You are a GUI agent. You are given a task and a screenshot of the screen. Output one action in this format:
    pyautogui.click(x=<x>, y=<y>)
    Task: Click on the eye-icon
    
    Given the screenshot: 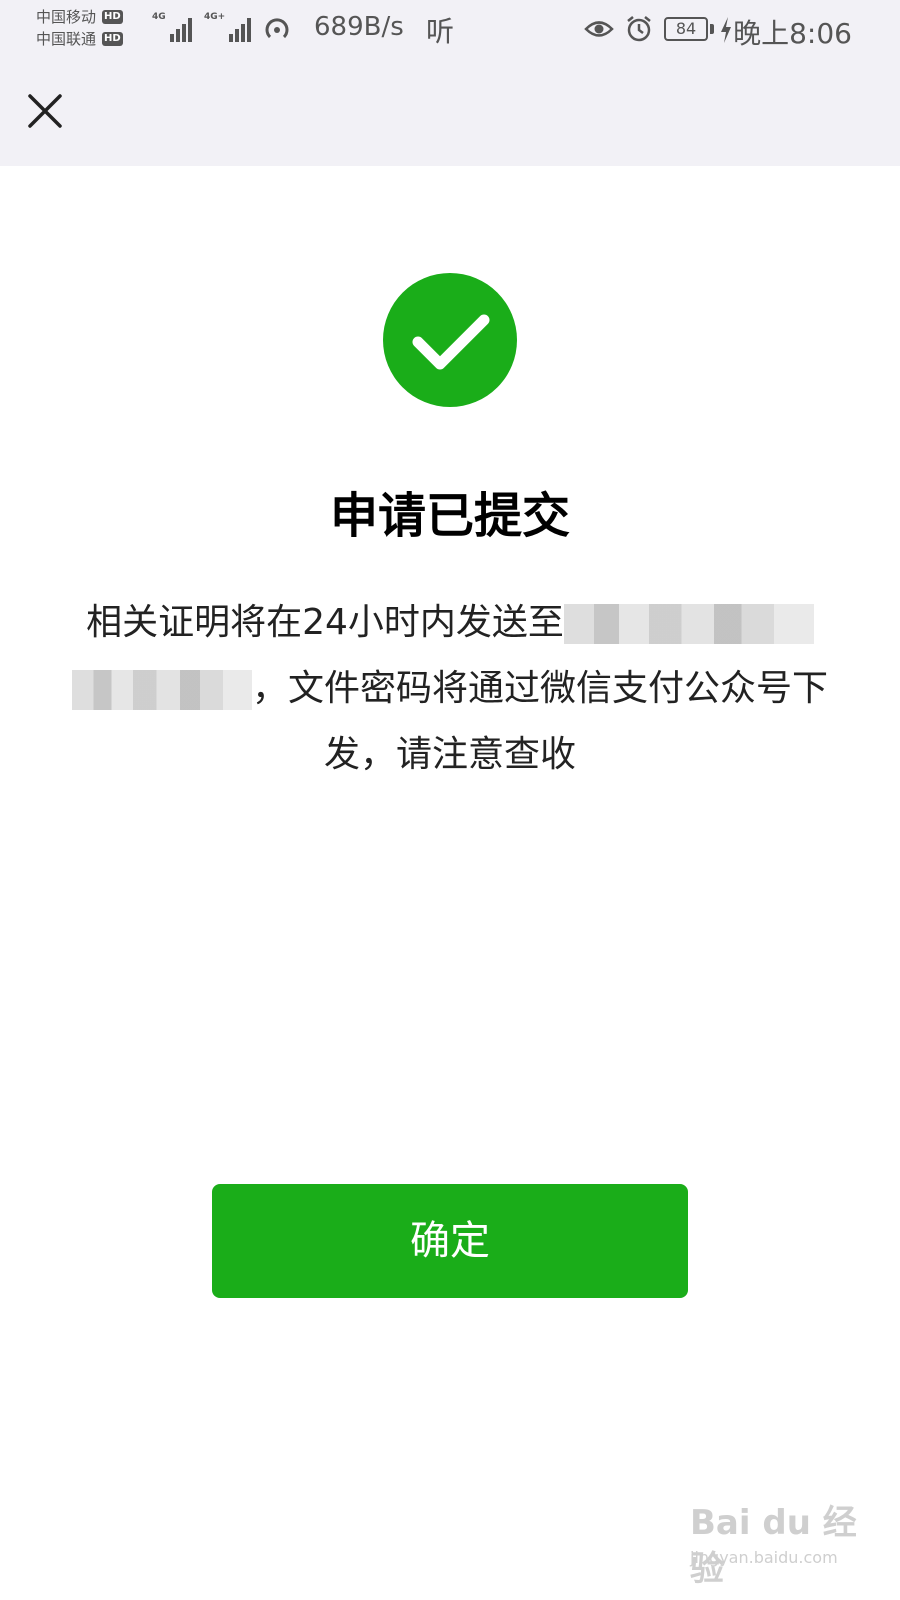 What is the action you would take?
    pyautogui.click(x=599, y=29)
    